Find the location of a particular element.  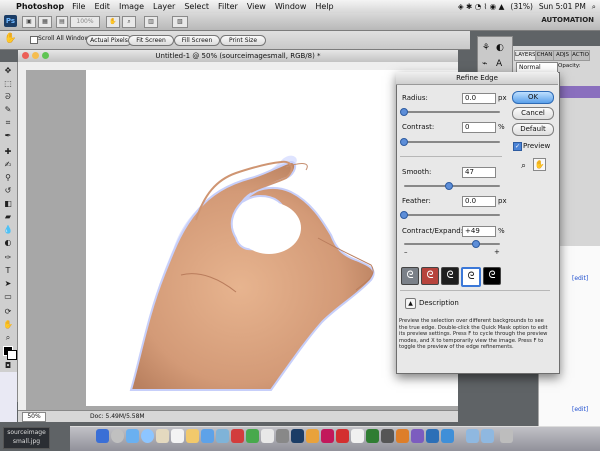

excel-icon is located at coordinates (372, 436).